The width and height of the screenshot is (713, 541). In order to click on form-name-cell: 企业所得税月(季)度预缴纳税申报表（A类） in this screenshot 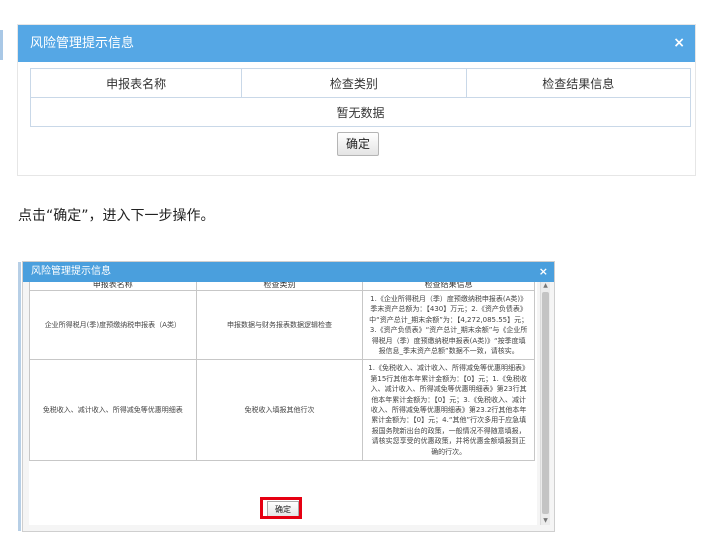, I will do `click(113, 325)`.